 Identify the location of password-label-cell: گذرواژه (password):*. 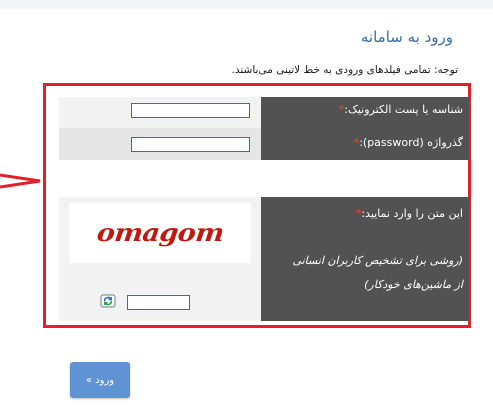
(365, 144).